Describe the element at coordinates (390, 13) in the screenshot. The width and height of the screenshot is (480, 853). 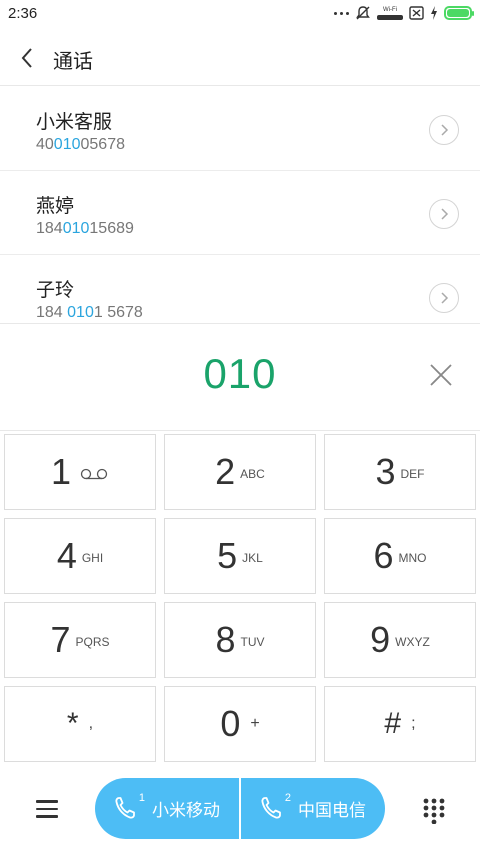
I see `wifi-icon: Wi-Fi` at that location.